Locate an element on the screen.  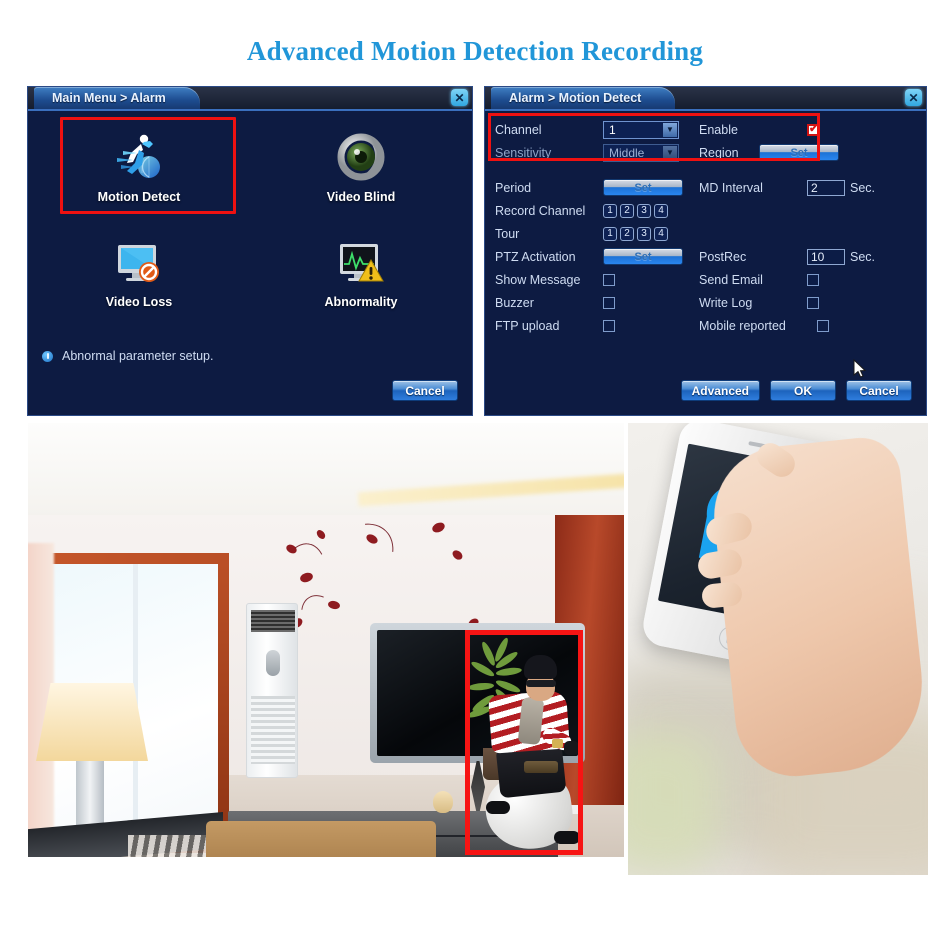
sensitivity-select: Middle ▼ is located at coordinates (641, 152).